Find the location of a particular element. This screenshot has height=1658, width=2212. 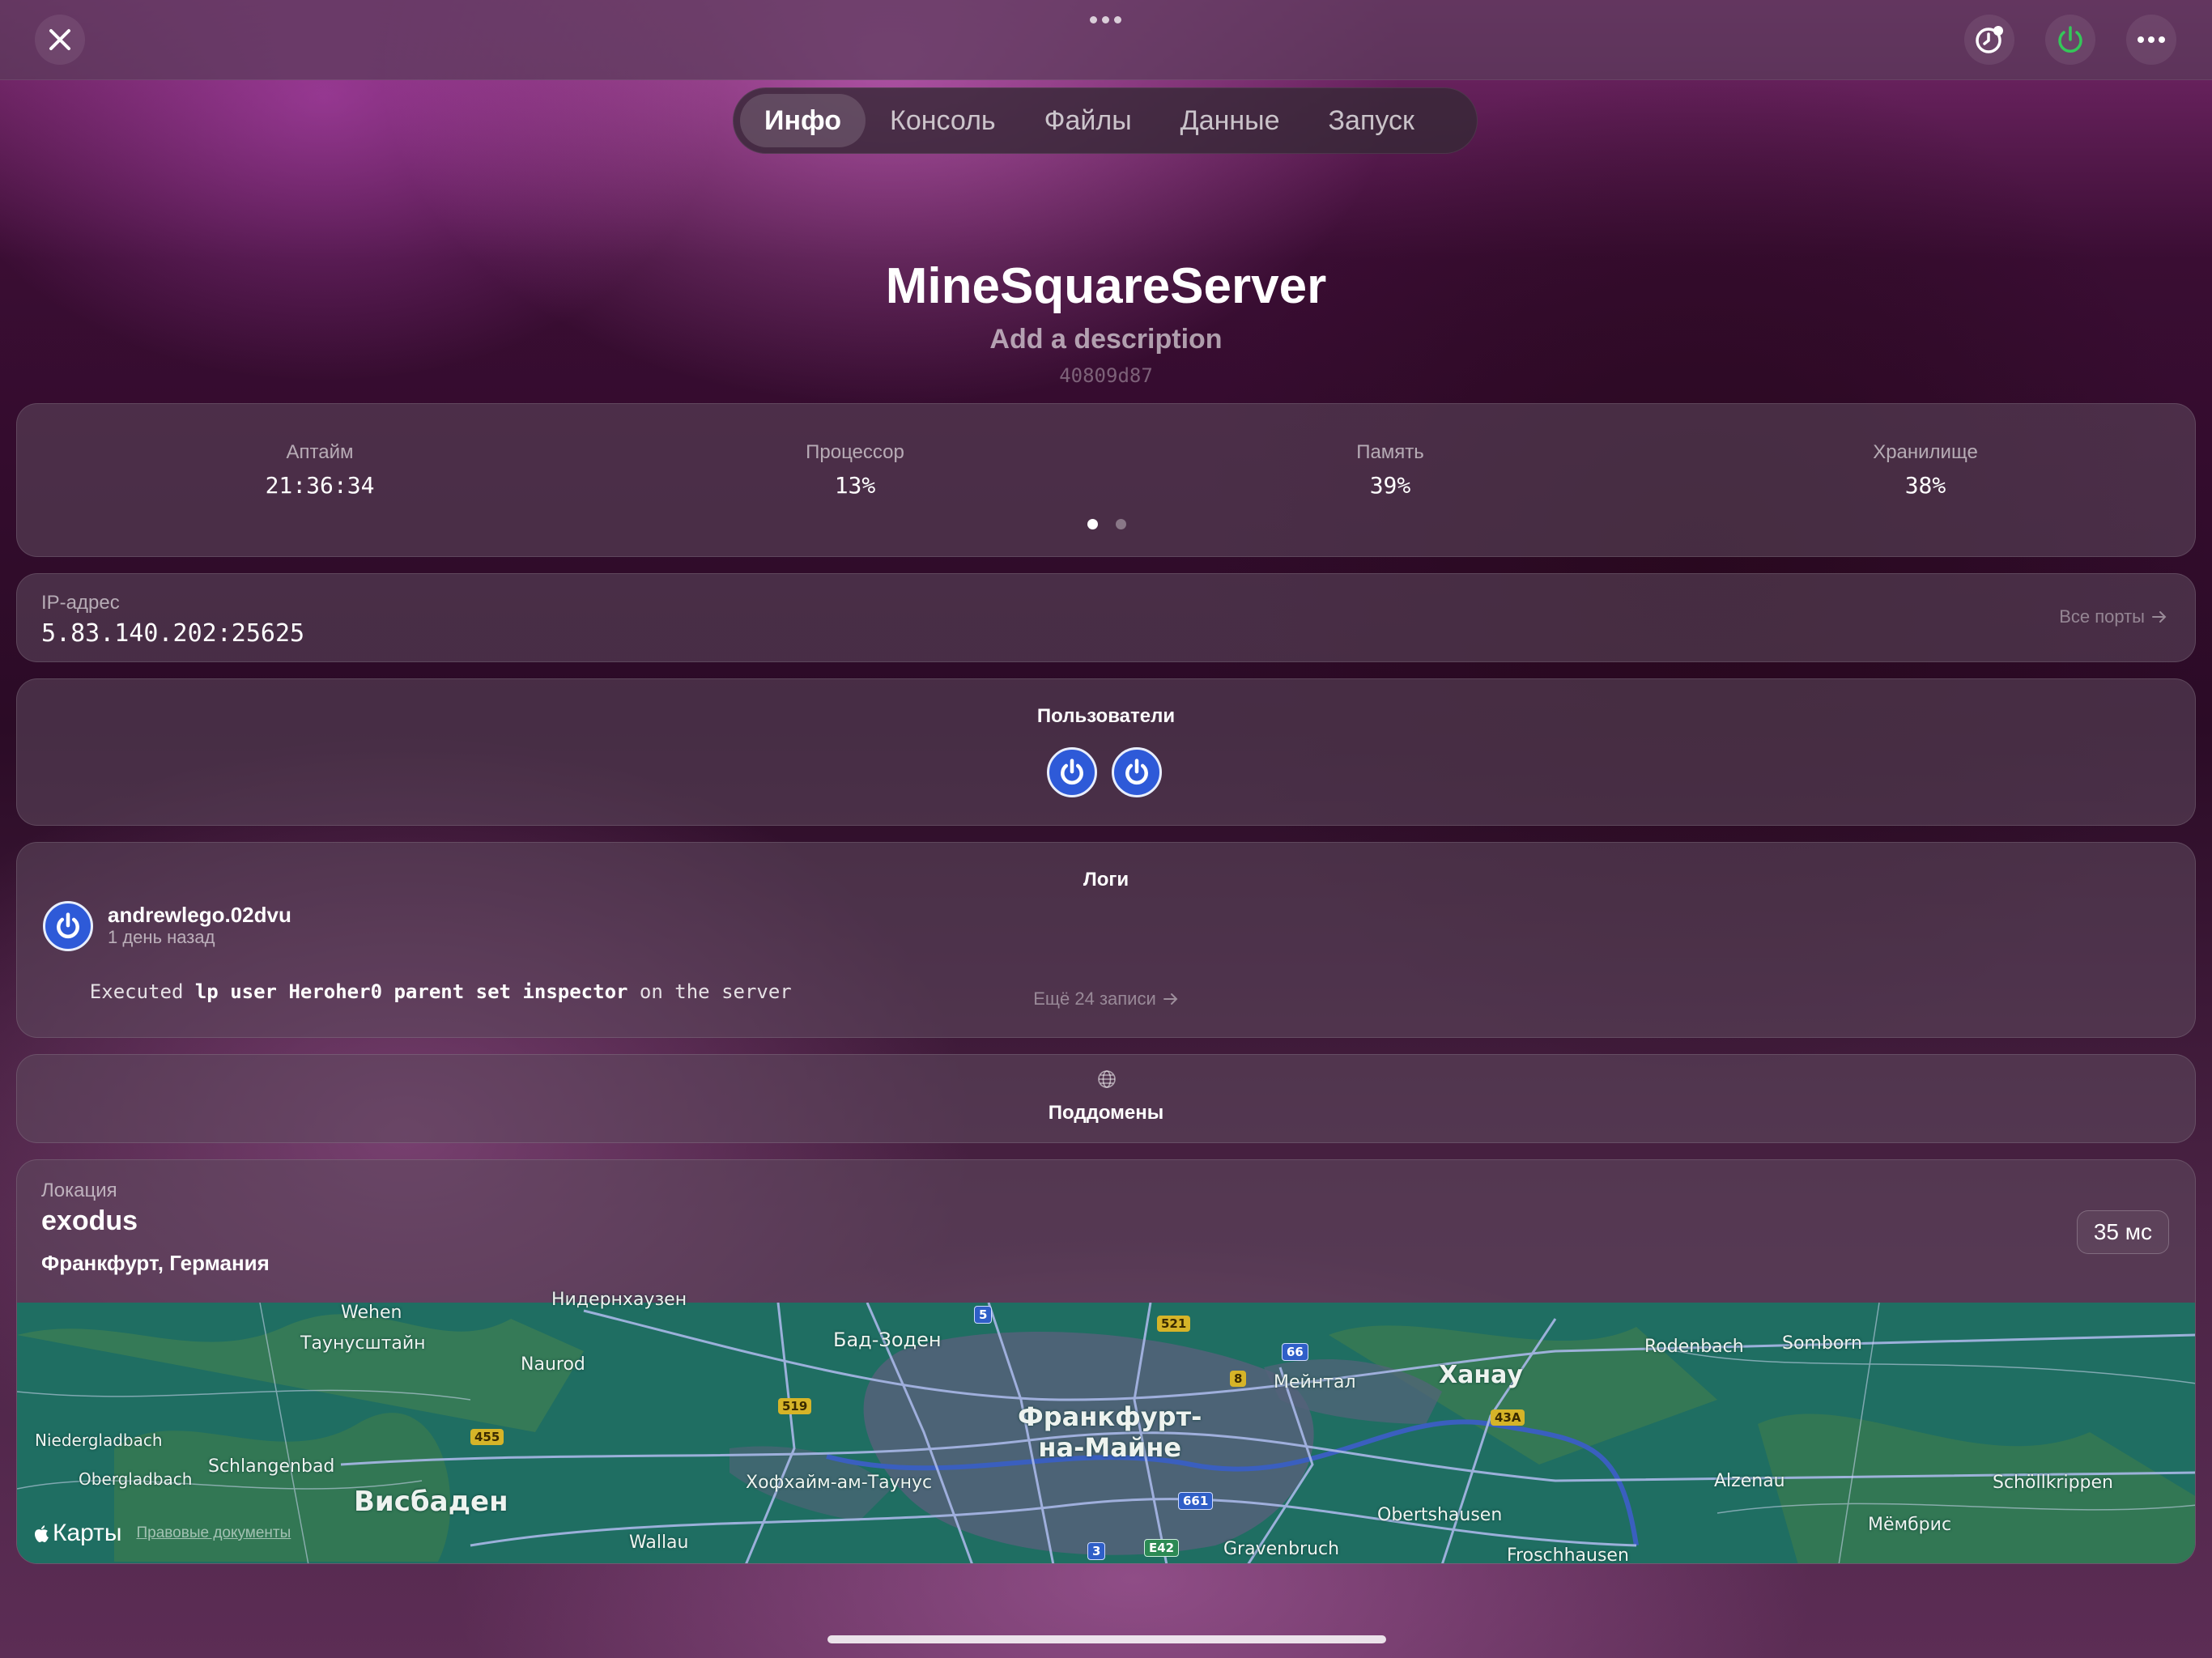

location-label: Локация is located at coordinates (79, 1190).